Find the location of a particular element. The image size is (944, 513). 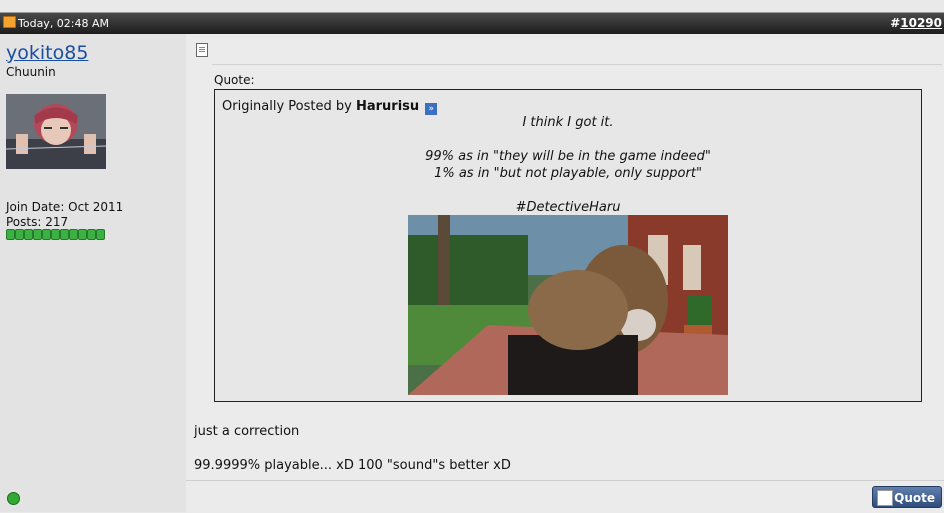

quoted-gif-image is located at coordinates (568, 305).